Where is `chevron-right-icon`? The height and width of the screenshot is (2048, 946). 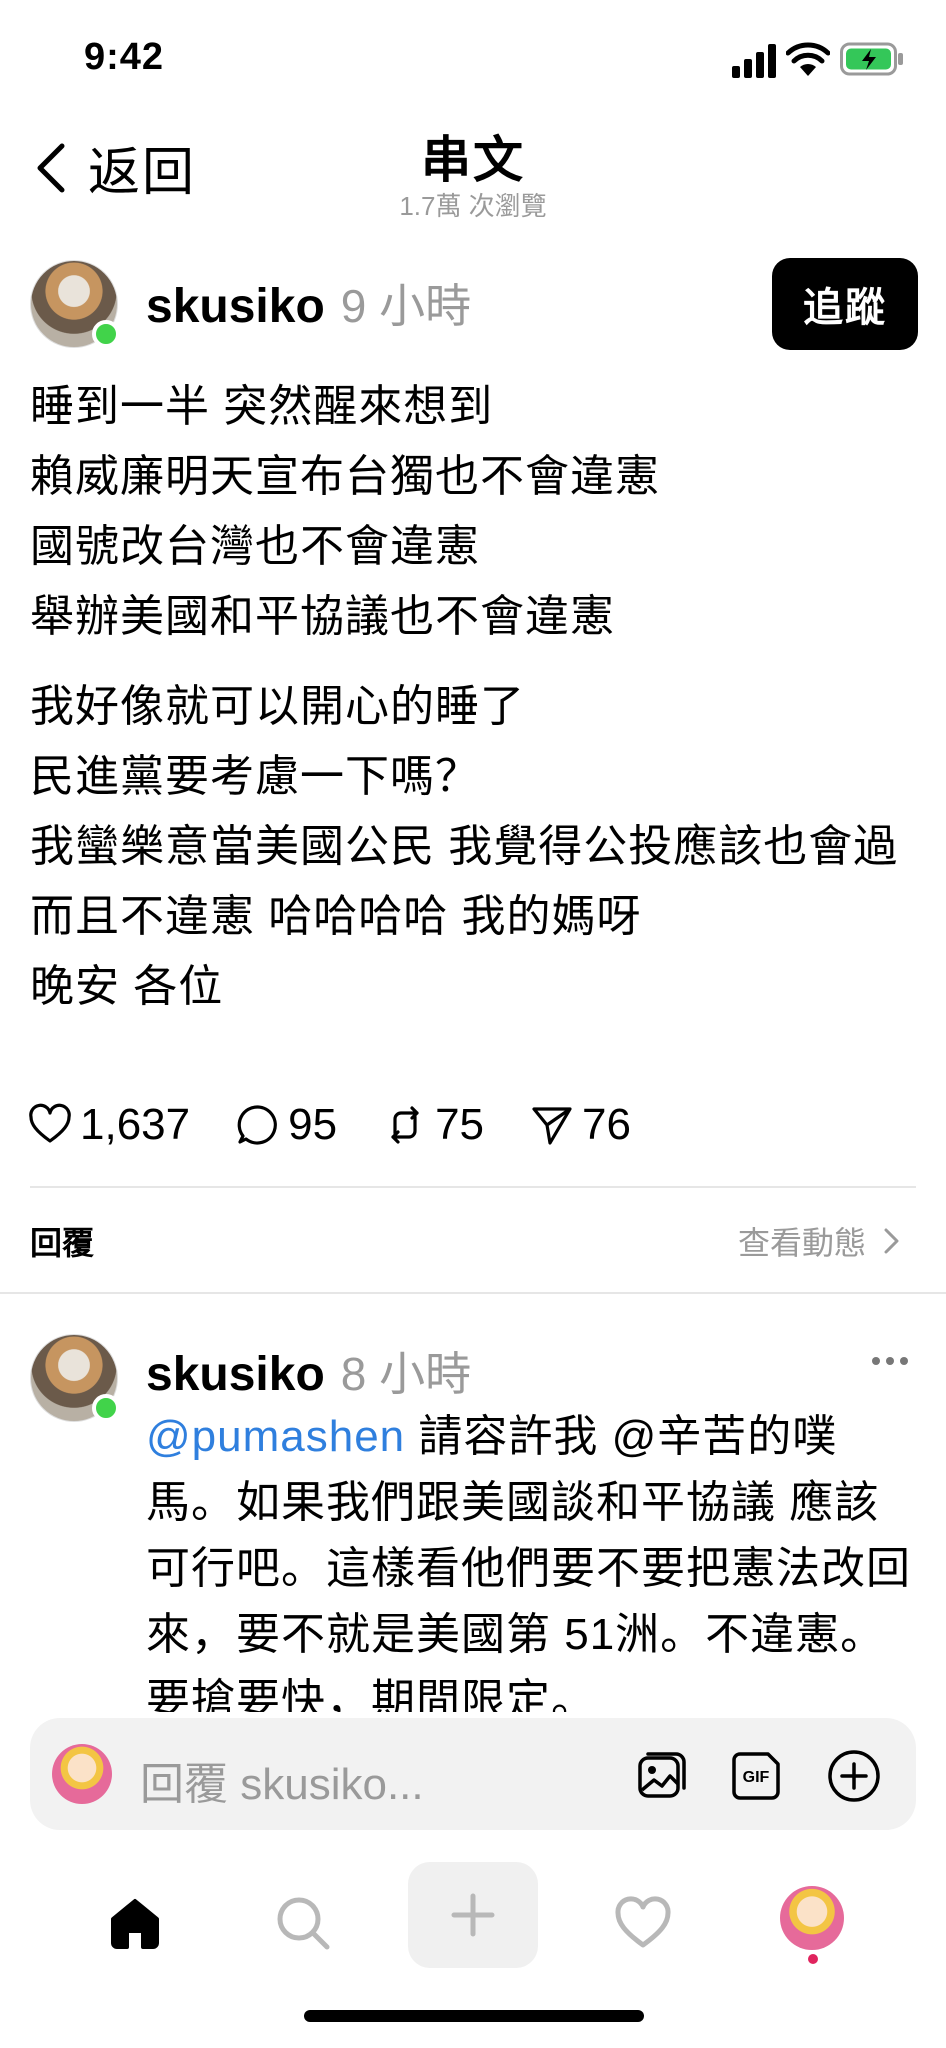
chevron-right-icon is located at coordinates (891, 1241).